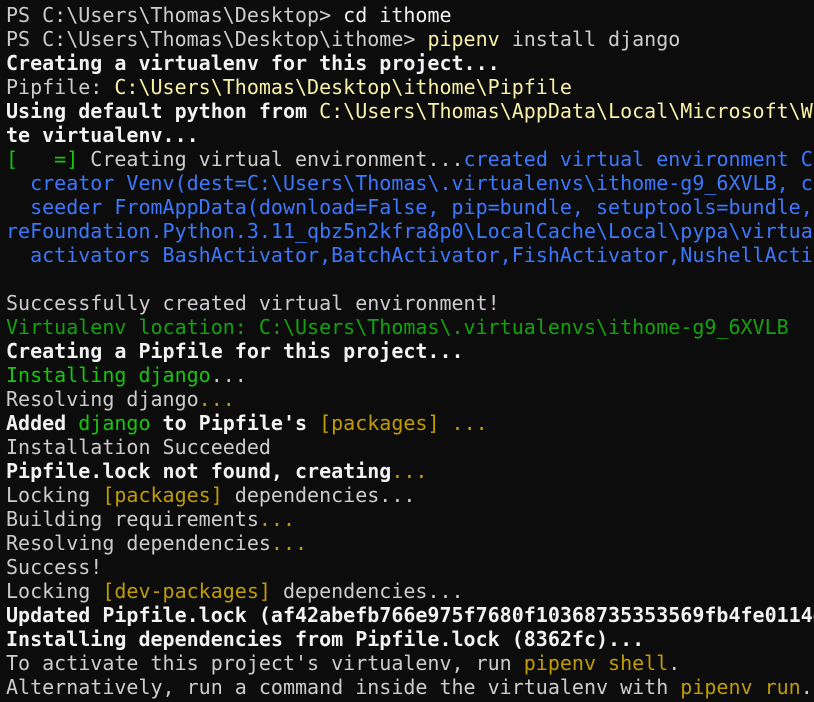  I want to click on terminal-line: Installation Succeeded, so click(410, 447).